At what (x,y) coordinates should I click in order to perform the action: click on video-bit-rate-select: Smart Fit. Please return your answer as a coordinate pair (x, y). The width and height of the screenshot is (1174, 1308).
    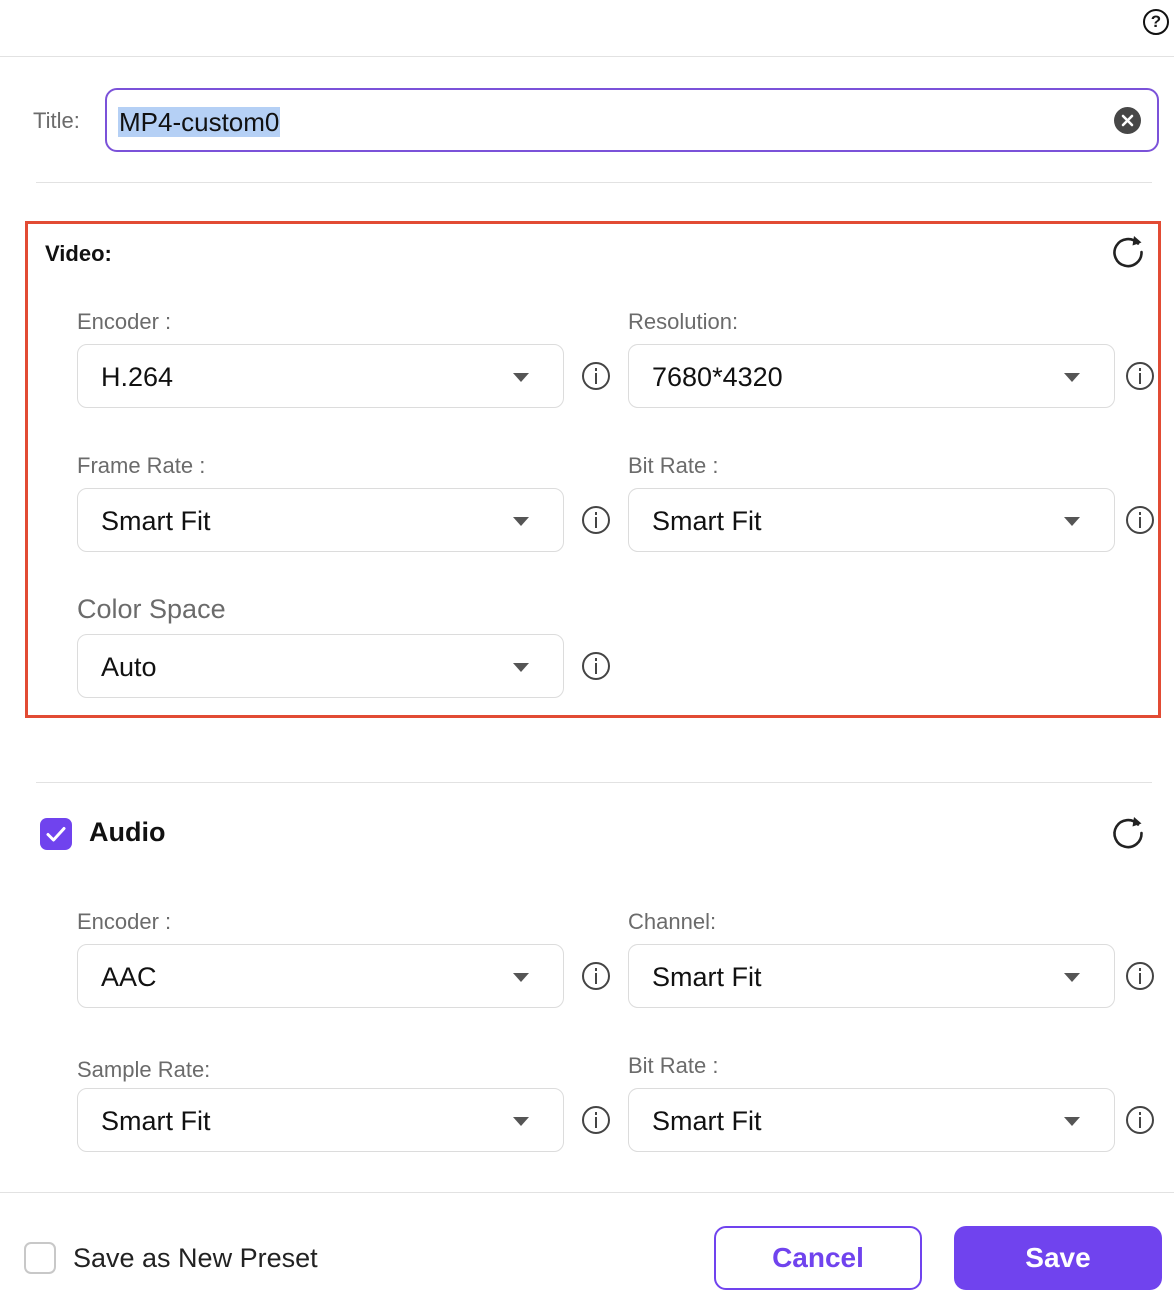
    Looking at the image, I should click on (871, 520).